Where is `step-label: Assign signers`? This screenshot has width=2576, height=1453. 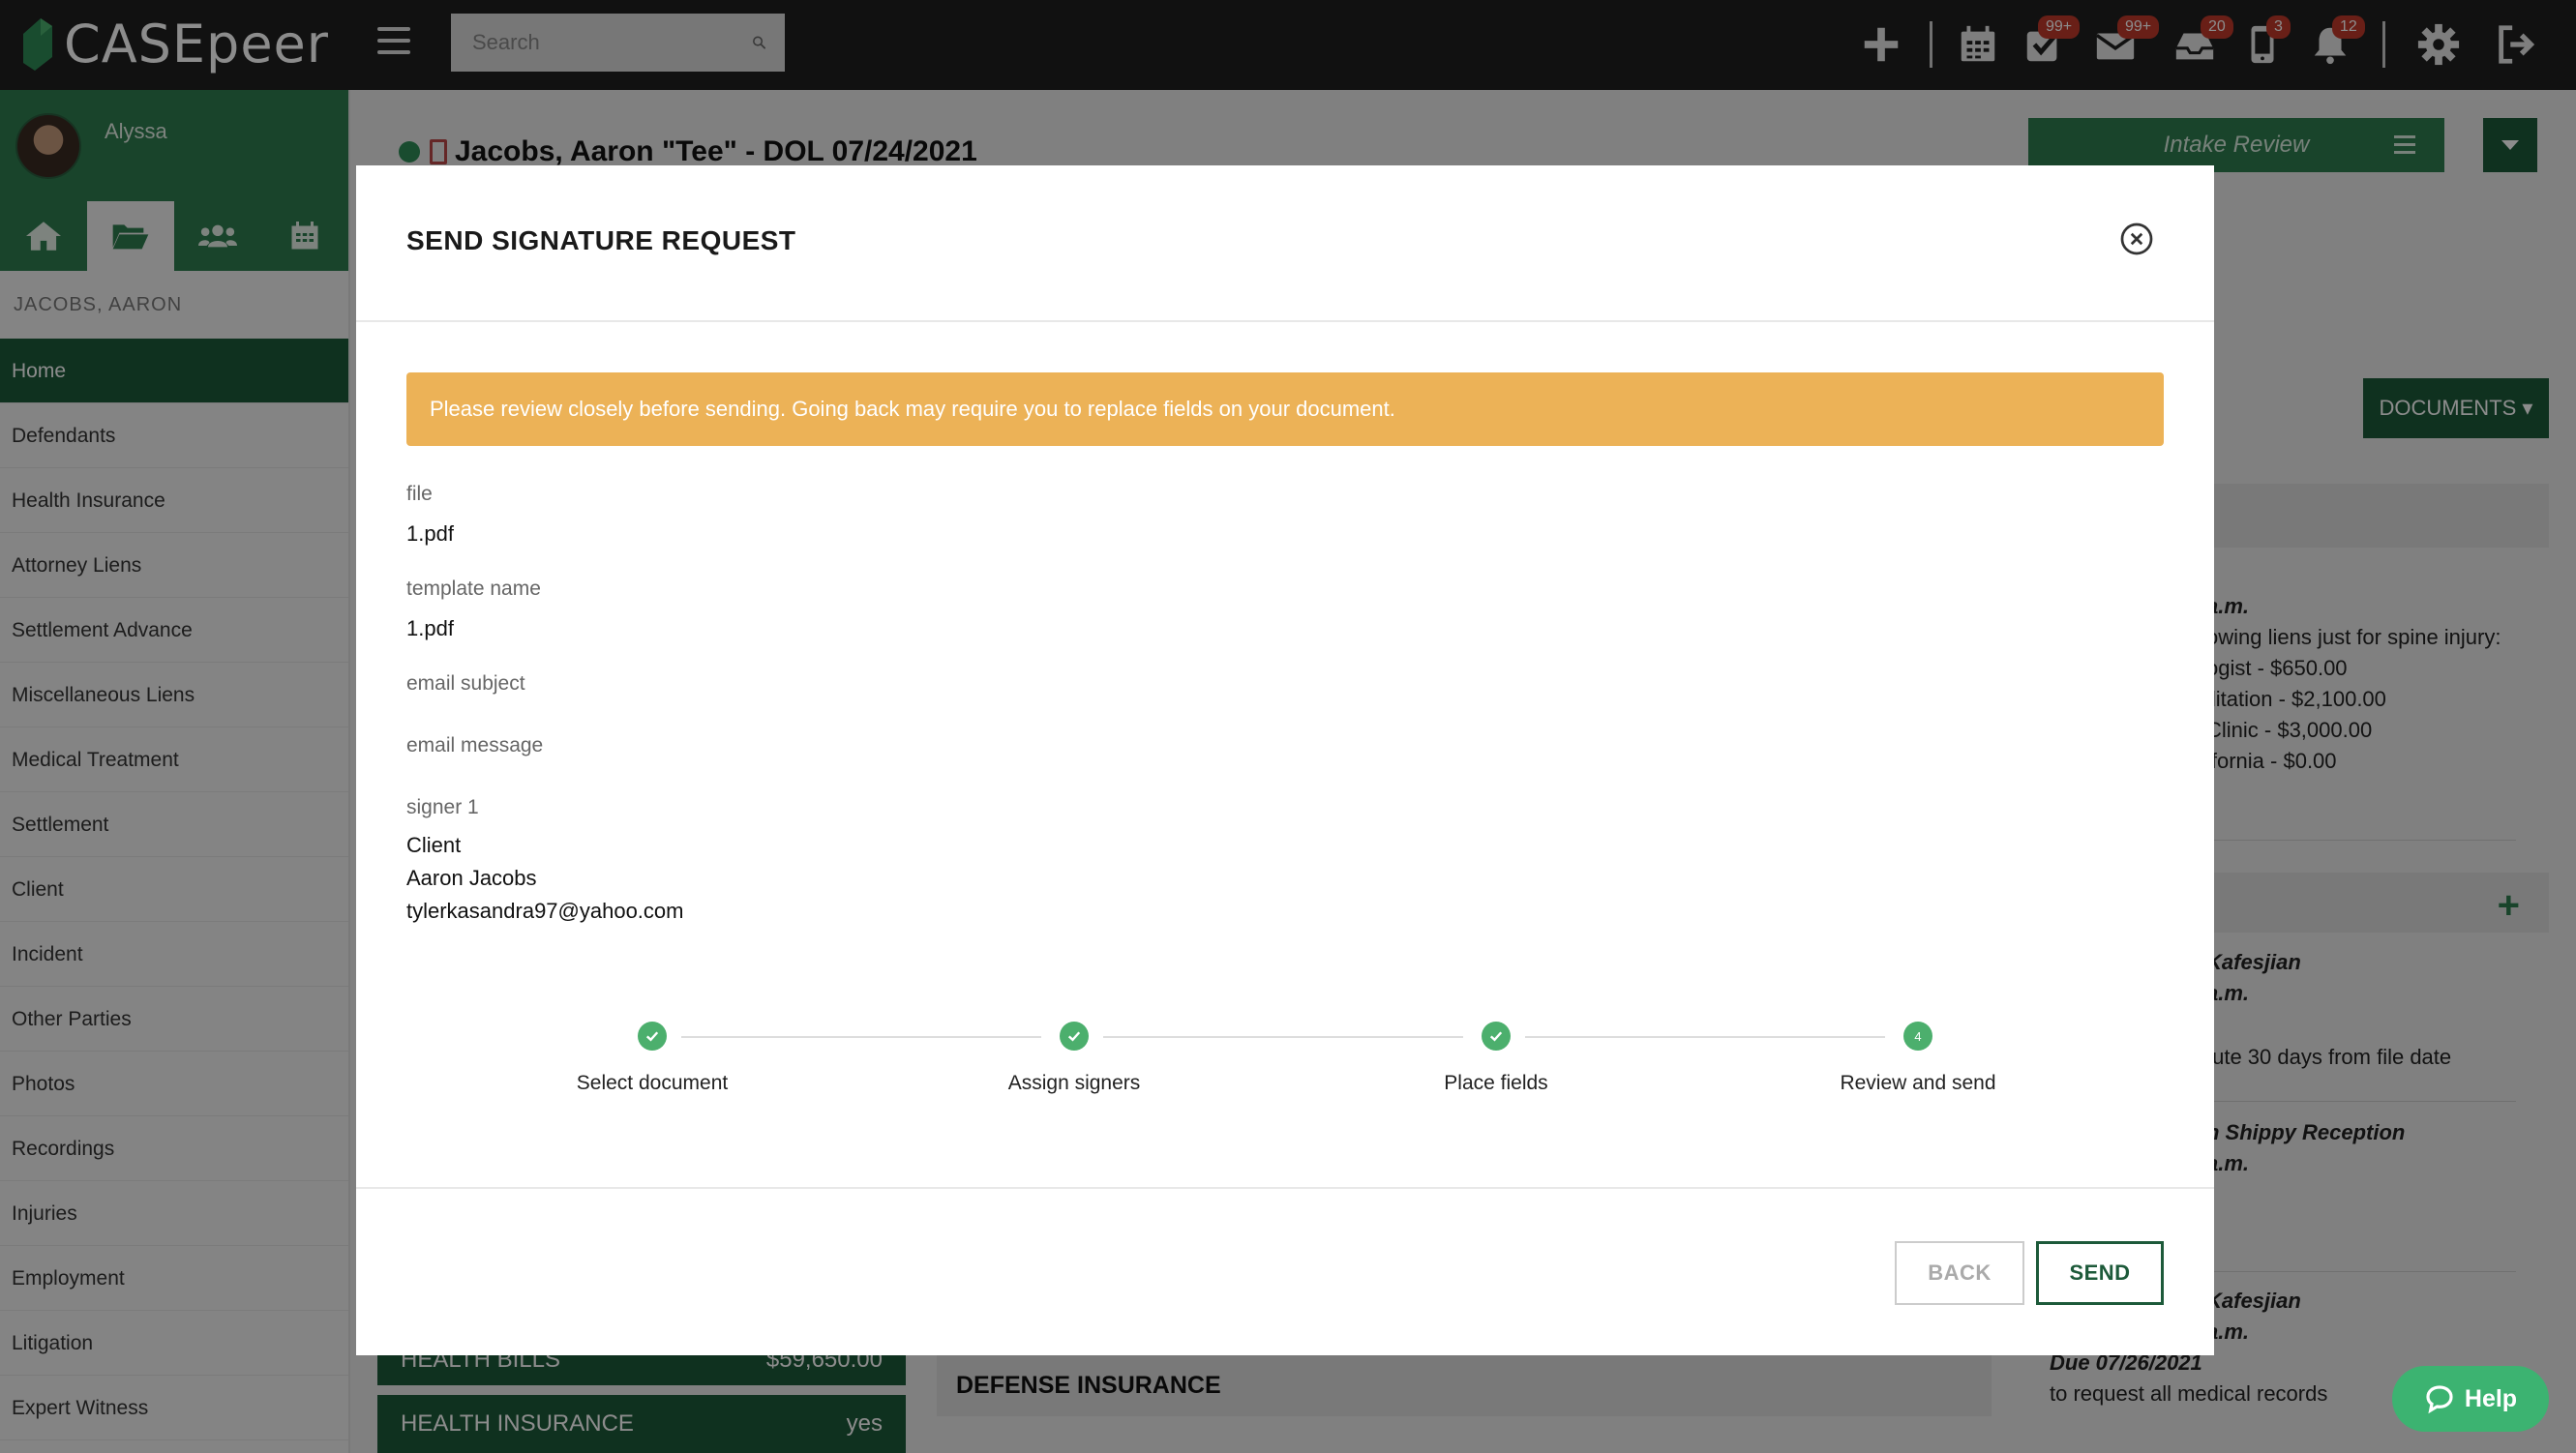
step-label: Assign signers is located at coordinates (1074, 1083).